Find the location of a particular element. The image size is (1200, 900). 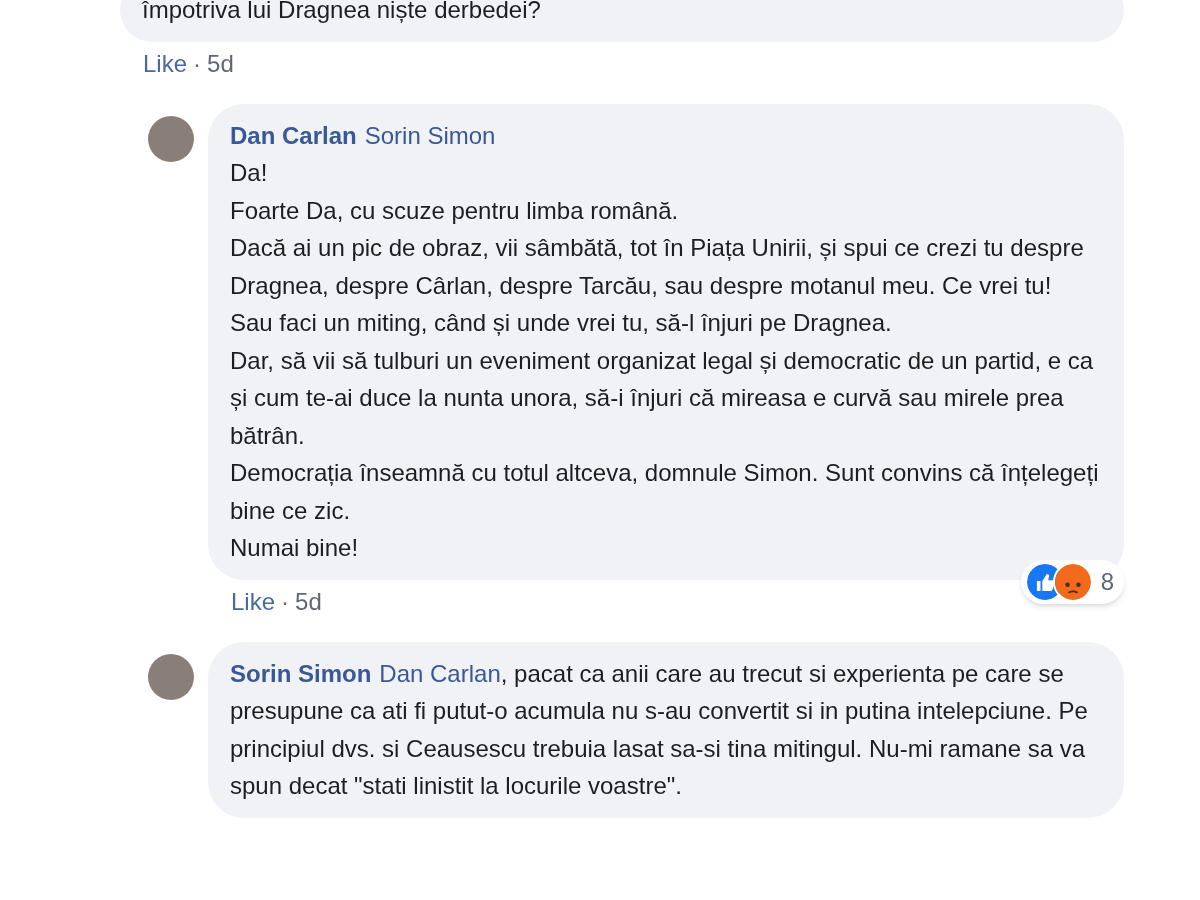

mention-link: Dan Carlan is located at coordinates (440, 673).